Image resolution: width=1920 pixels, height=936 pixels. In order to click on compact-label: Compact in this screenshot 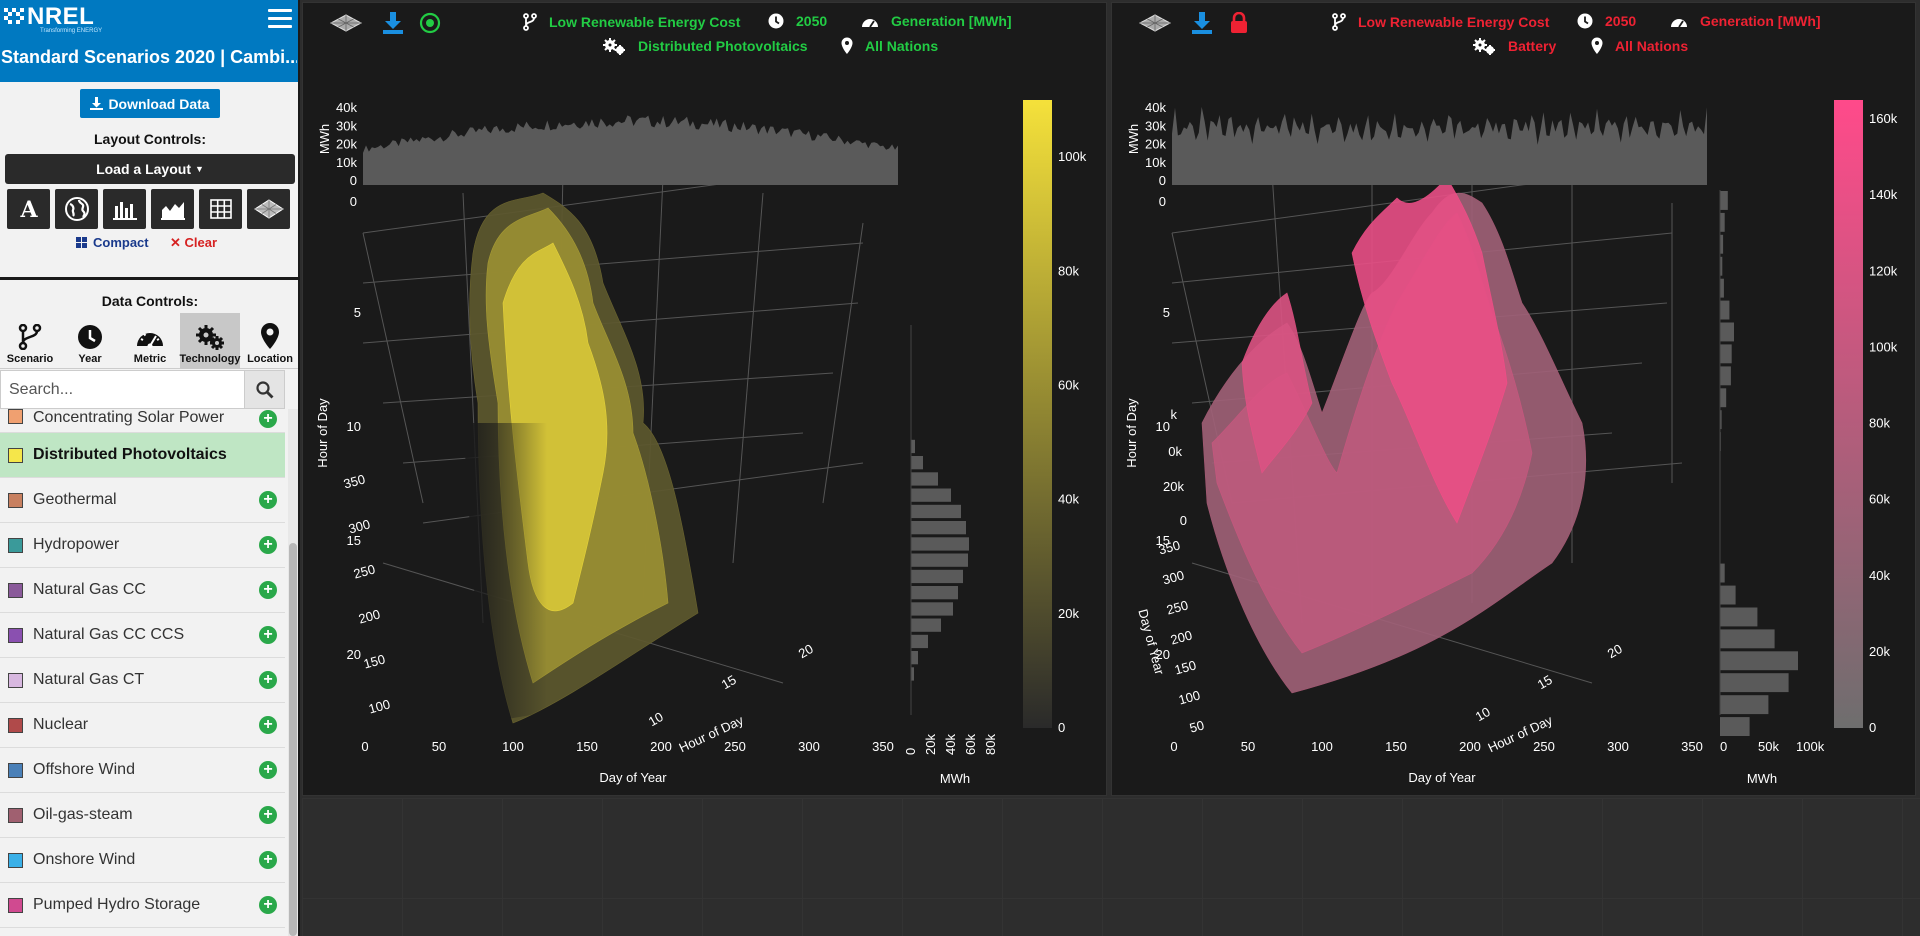, I will do `click(121, 242)`.